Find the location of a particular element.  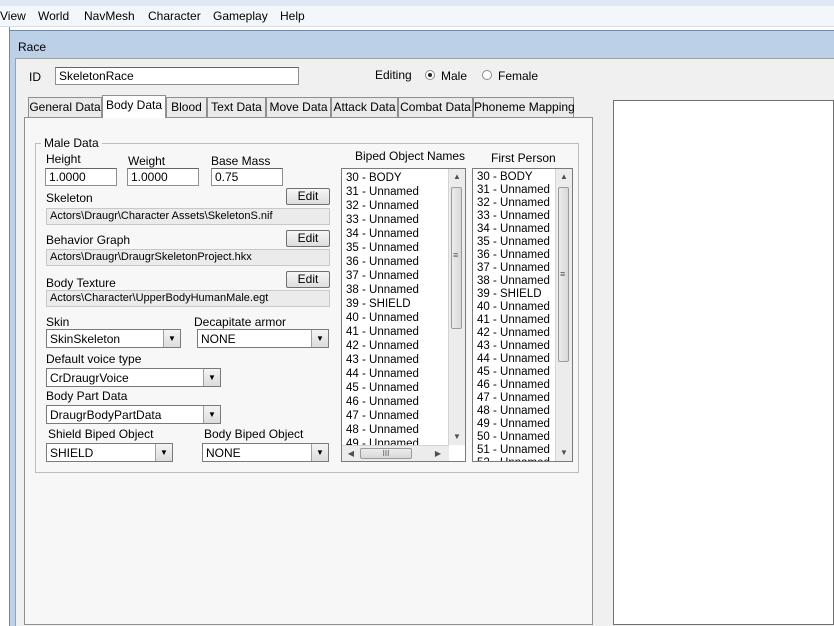

id-field: SkeletonRace is located at coordinates (177, 76).